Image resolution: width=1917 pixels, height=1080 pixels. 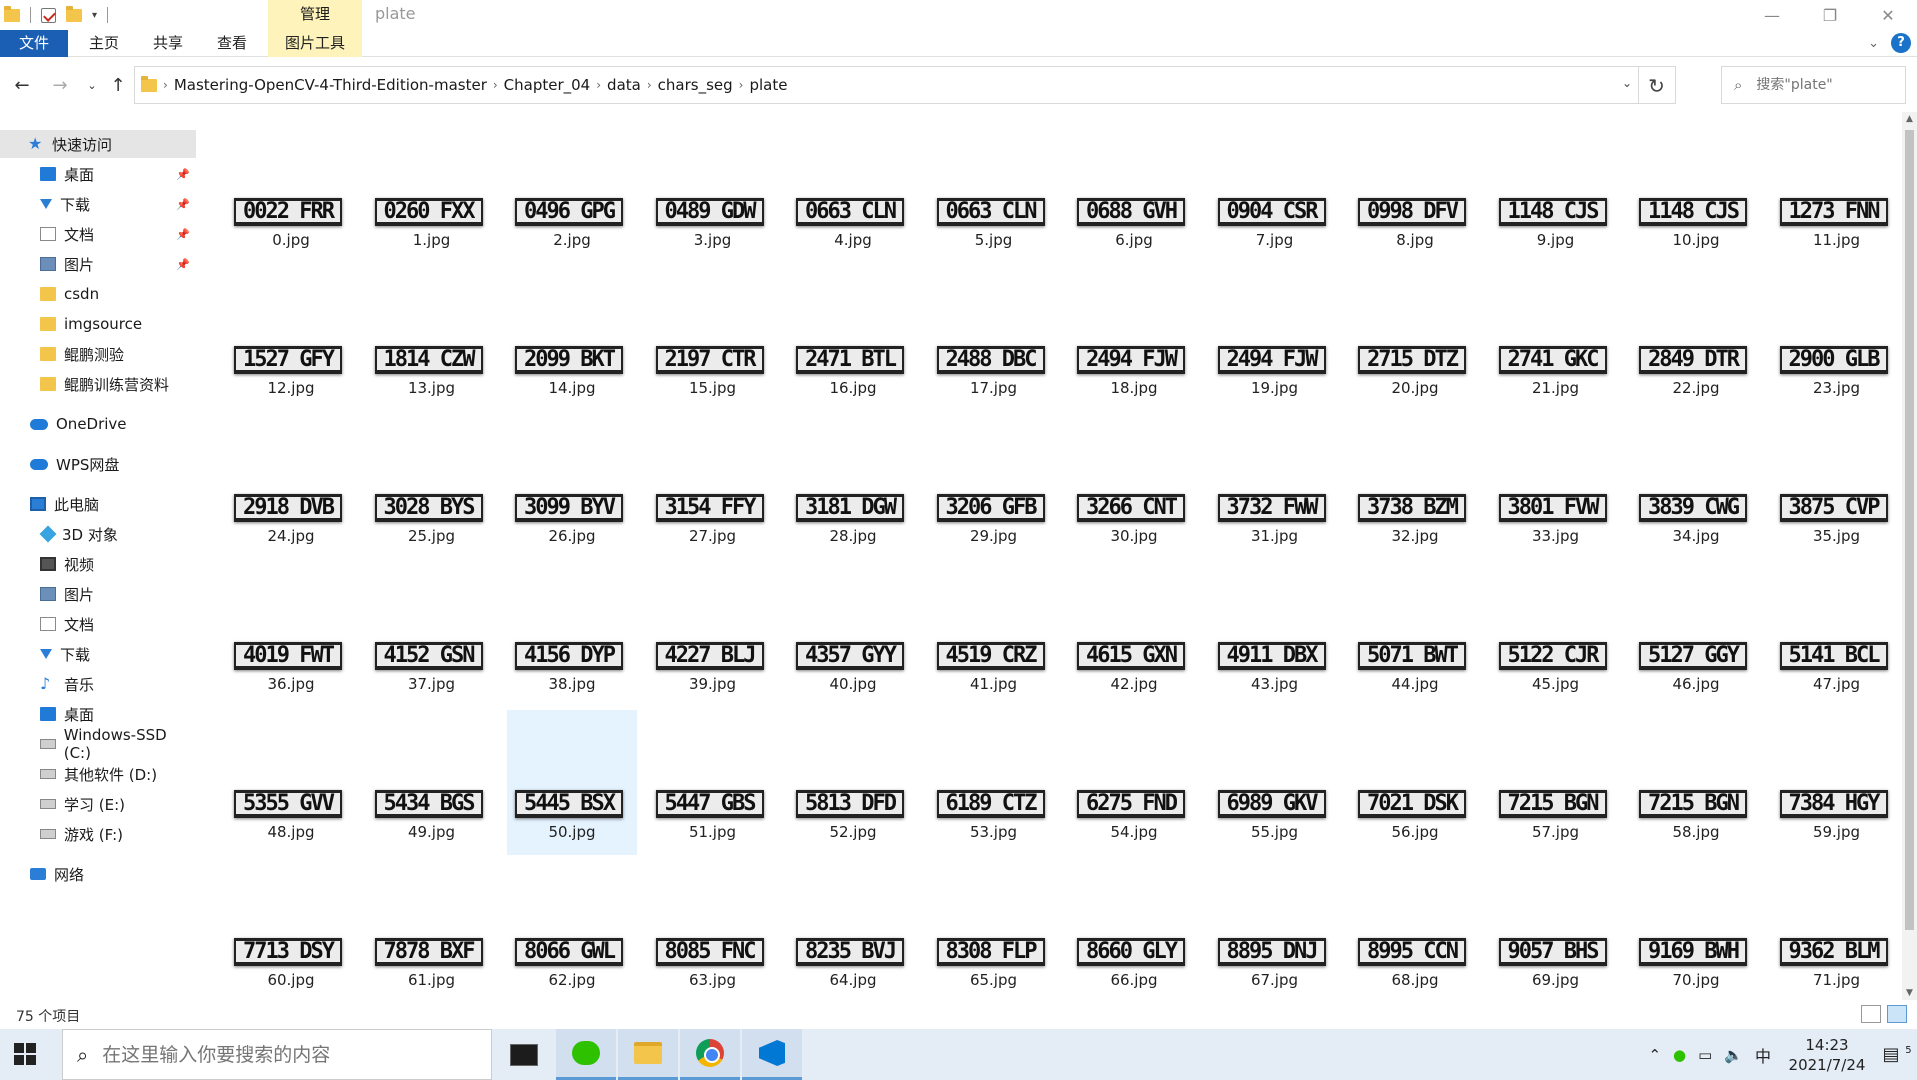 I want to click on help-icon: ?, so click(x=1901, y=43).